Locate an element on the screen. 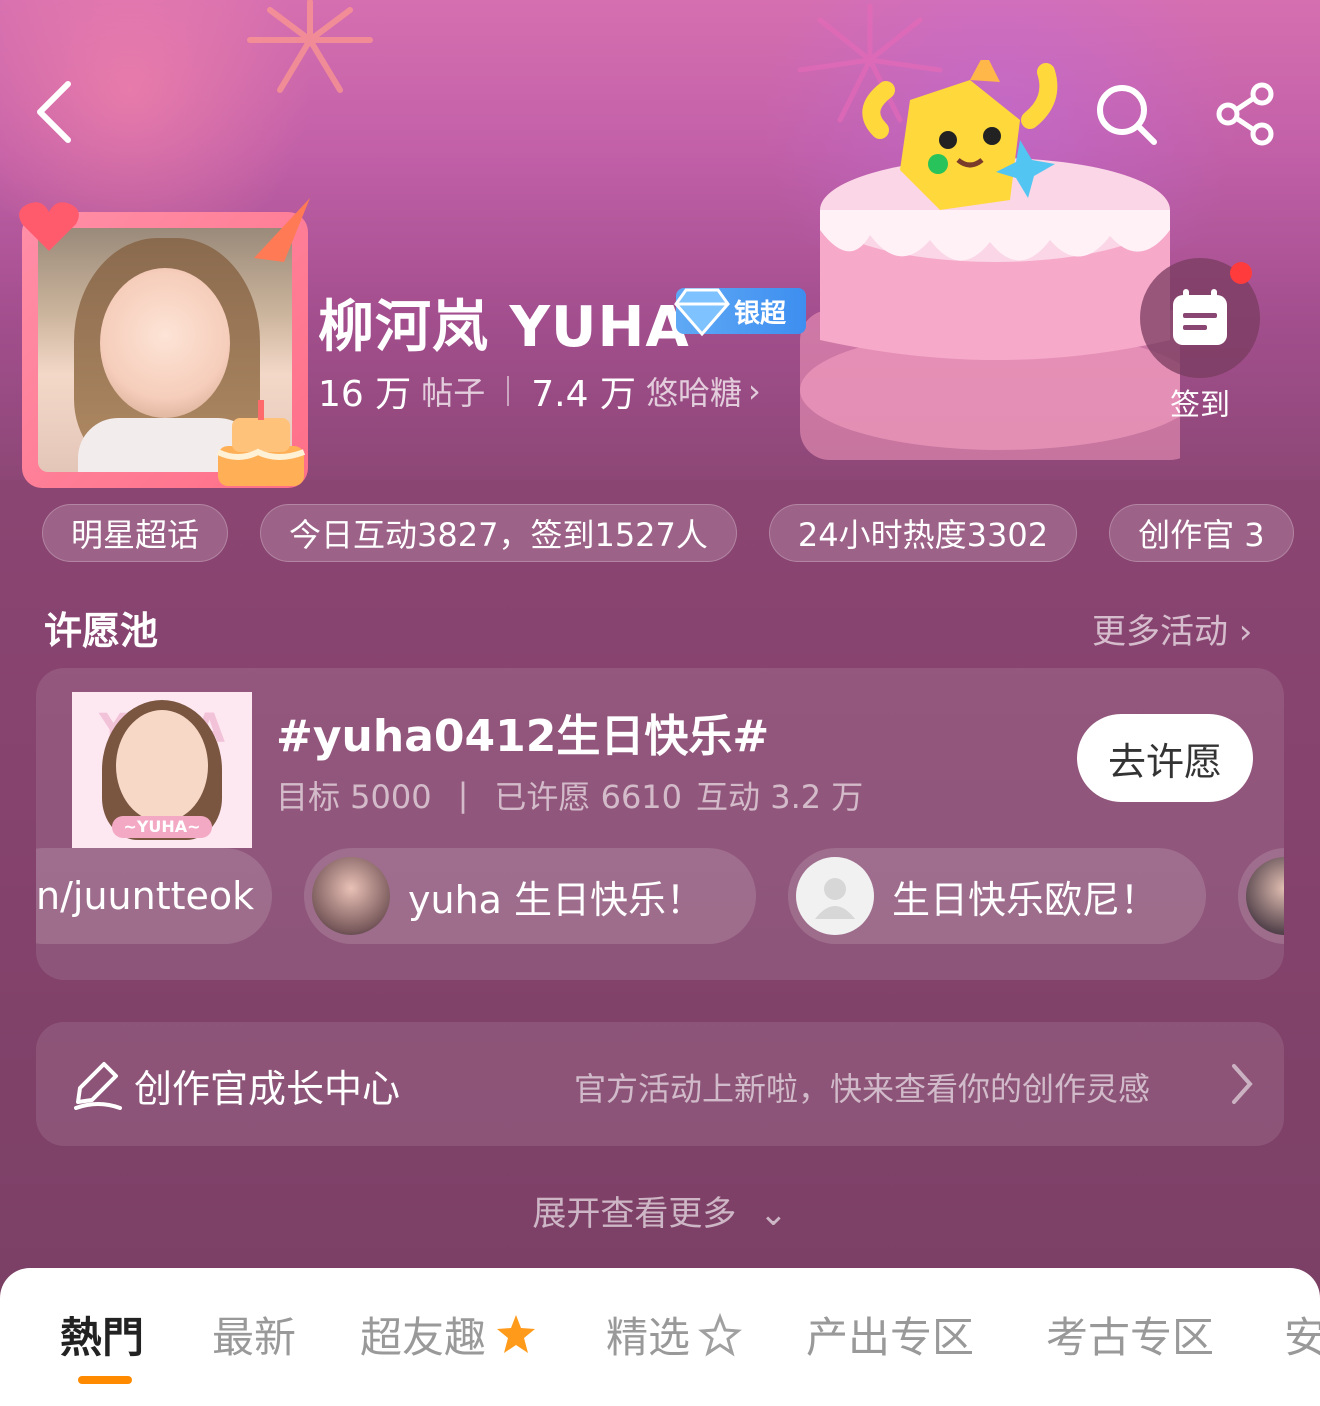  share-icon is located at coordinates (1246, 114).